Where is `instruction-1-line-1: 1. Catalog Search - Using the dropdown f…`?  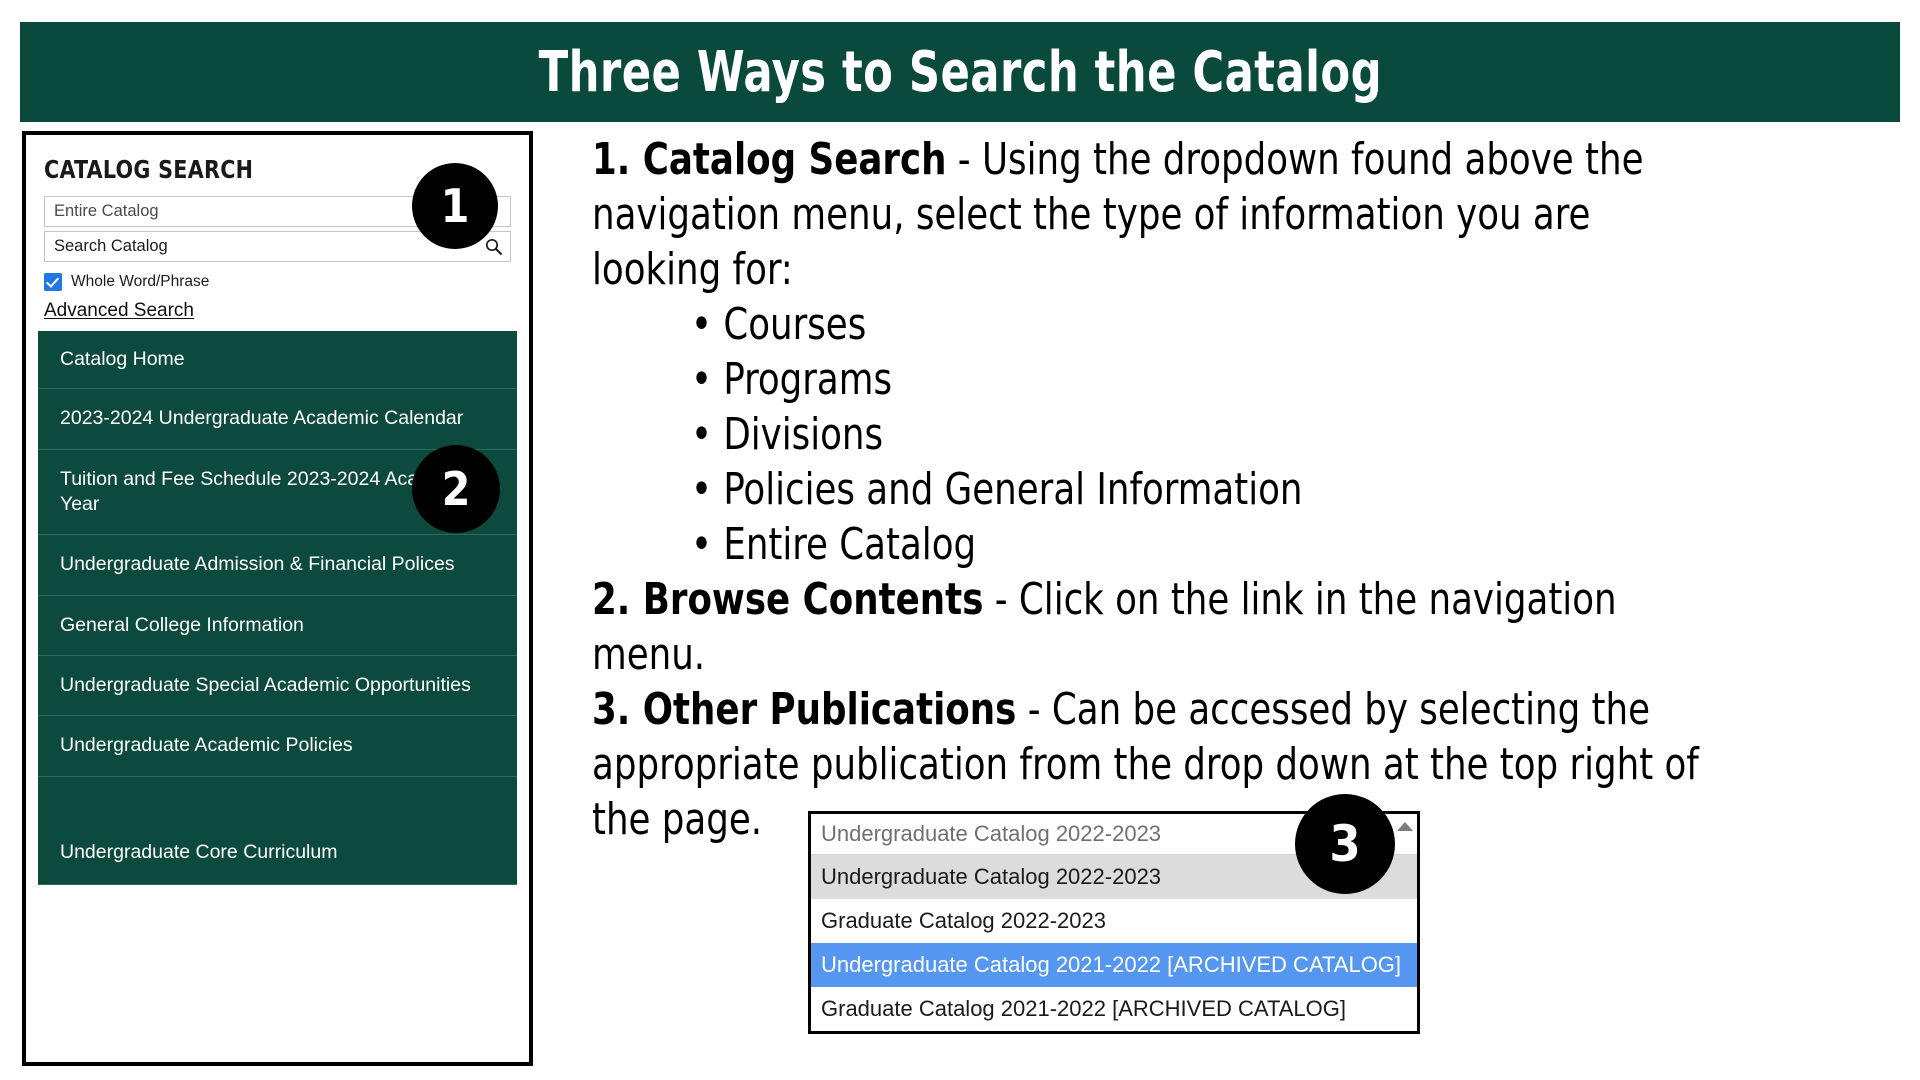
instruction-1-line-1: 1. Catalog Search - Using the dropdown f… is located at coordinates (1186, 159).